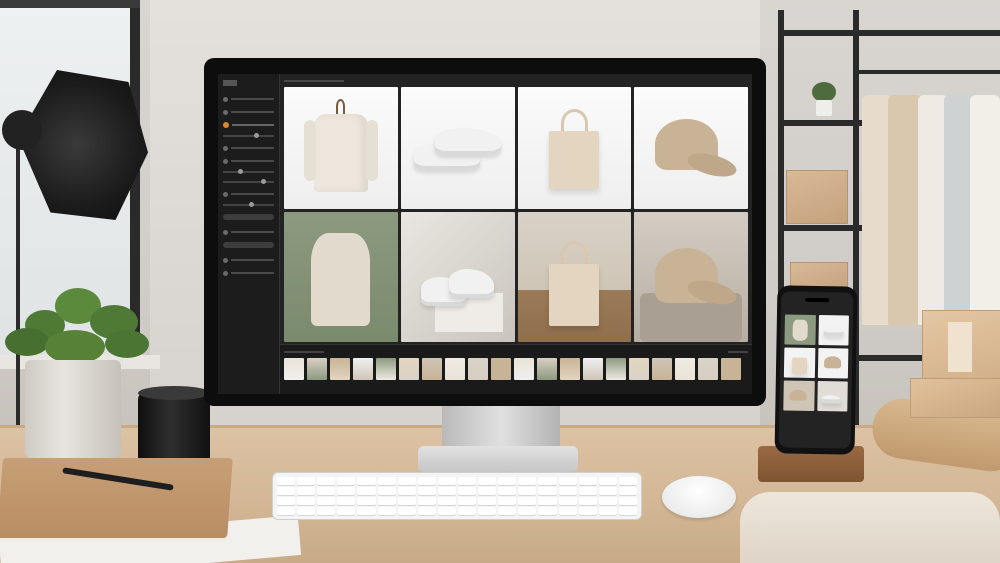  What do you see at coordinates (799, 362) in the screenshot?
I see `phone-tile-tote` at bounding box center [799, 362].